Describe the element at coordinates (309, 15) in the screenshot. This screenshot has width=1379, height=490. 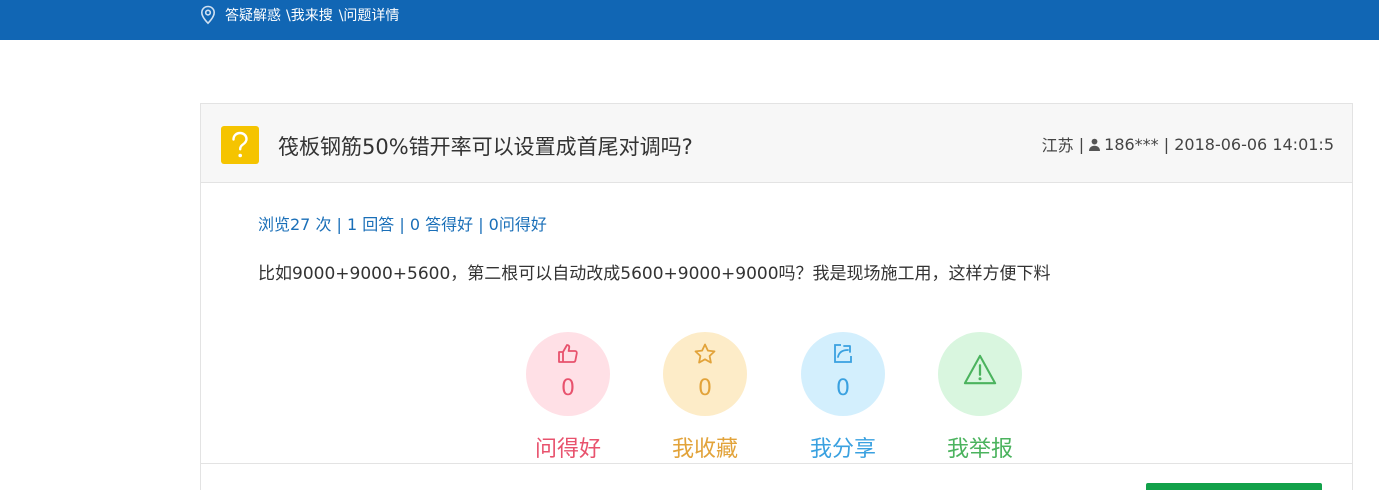
I see `breadcrumb-item-search: \我来搜` at that location.